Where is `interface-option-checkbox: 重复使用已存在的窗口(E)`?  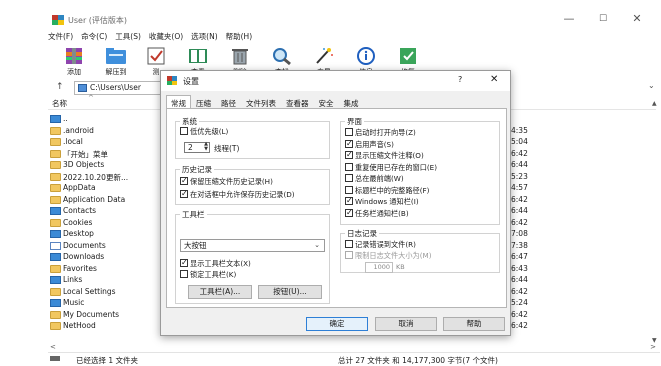 interface-option-checkbox: 重复使用已存在的窗口(E) is located at coordinates (391, 167).